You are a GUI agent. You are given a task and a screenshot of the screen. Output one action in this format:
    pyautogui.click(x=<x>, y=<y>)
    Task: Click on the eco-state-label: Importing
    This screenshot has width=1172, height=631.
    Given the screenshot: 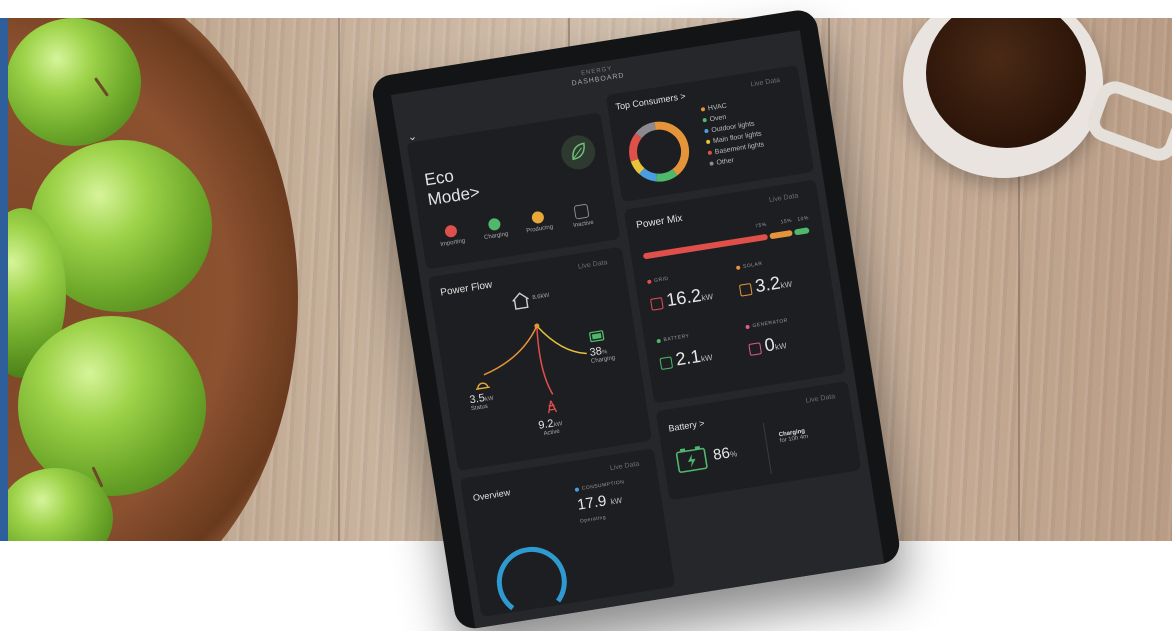 What is the action you would take?
    pyautogui.click(x=453, y=243)
    